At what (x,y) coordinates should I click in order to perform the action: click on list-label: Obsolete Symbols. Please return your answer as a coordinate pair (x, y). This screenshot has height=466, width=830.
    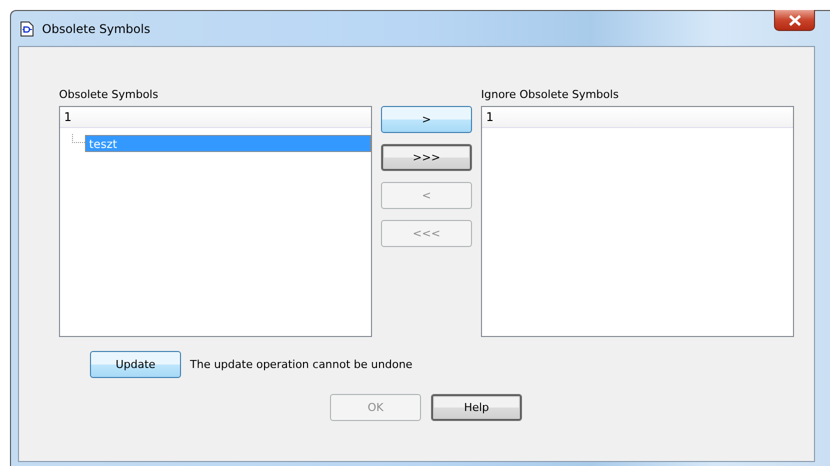
    Looking at the image, I should click on (109, 95).